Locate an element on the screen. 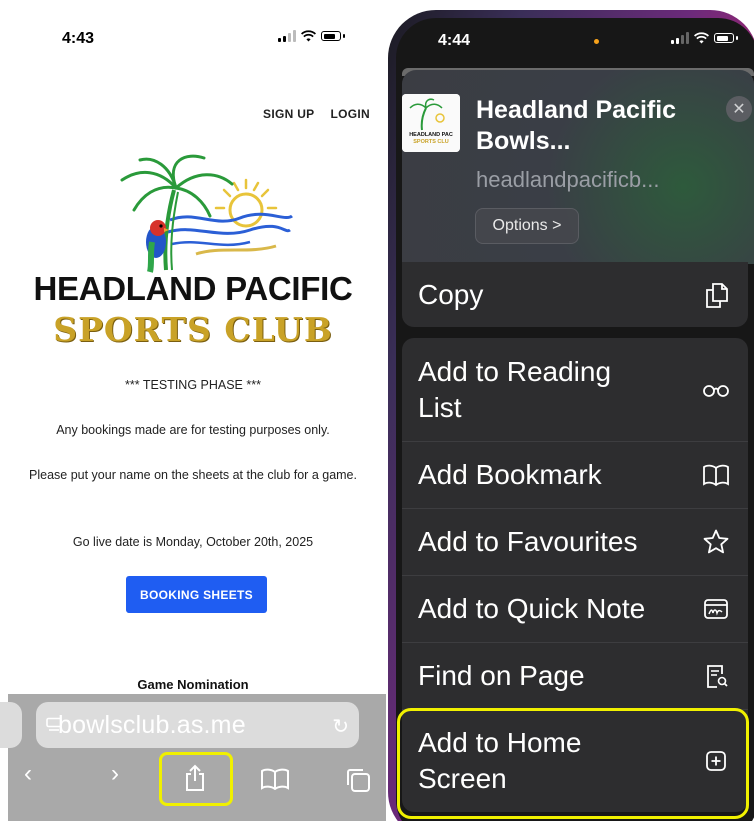 This screenshot has height=821, width=754. address-bar: bowlsclub.as.me ↻ is located at coordinates (197, 725).